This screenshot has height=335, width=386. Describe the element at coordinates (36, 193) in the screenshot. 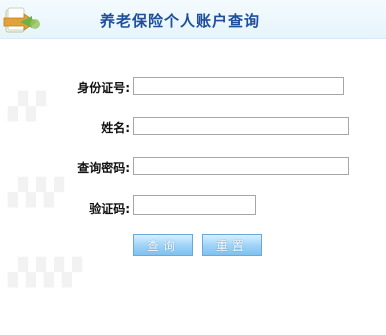

I see `watermark-decoration: ▞▞▞` at that location.